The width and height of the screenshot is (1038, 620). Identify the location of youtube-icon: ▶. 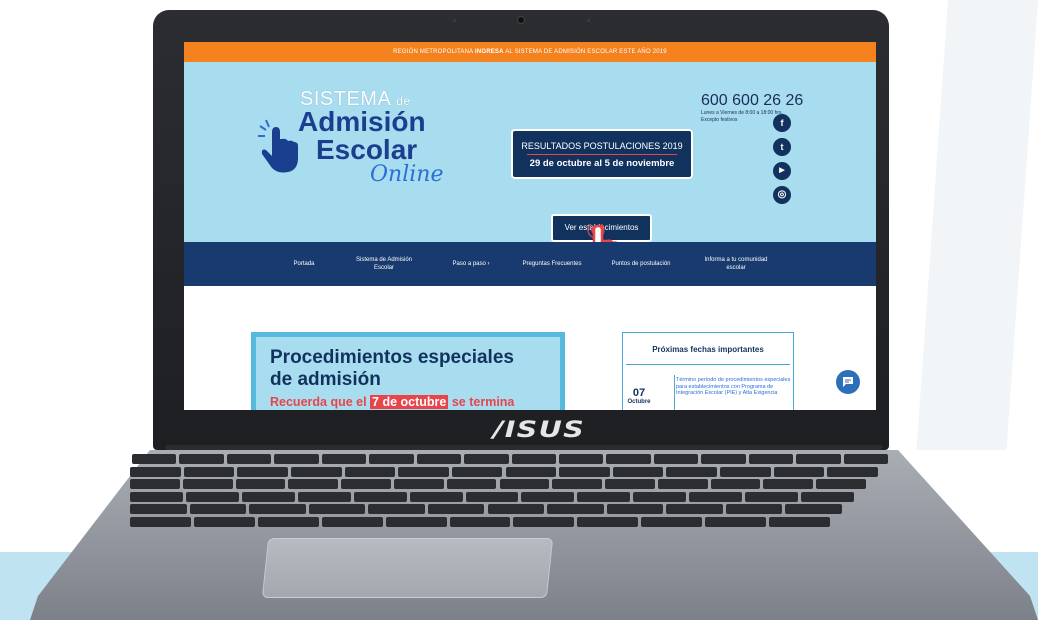
(782, 171).